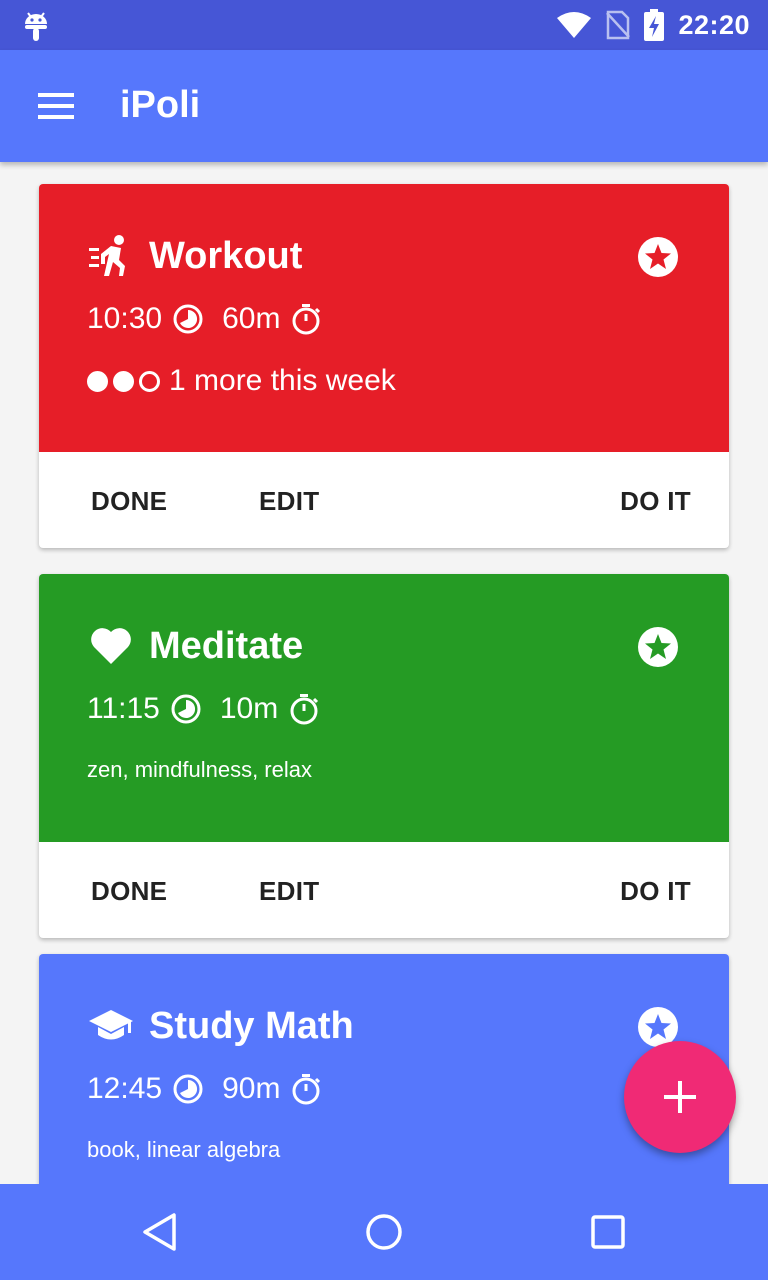 The image size is (768, 1280). I want to click on progress-text: 1 more this week, so click(282, 380).